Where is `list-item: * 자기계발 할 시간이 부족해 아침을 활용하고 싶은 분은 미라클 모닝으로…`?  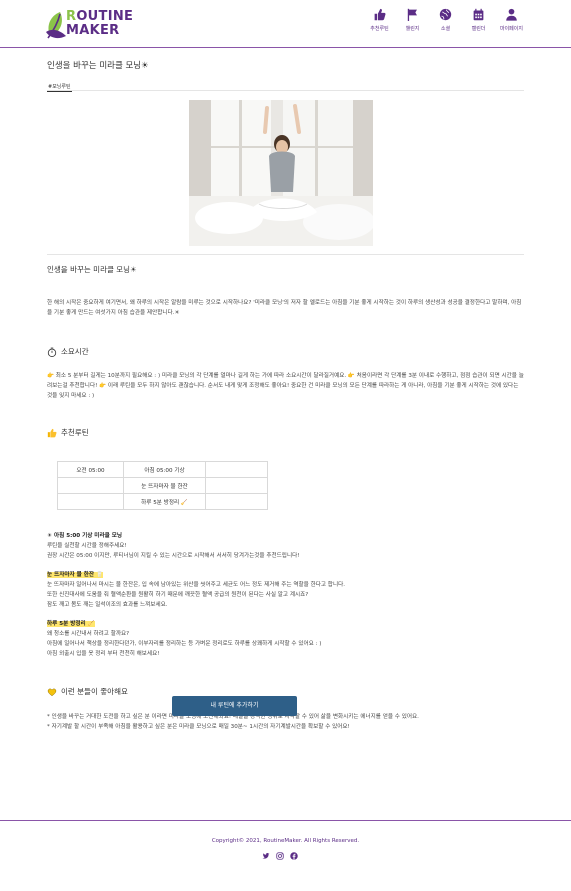 list-item: * 자기계발 할 시간이 부족해 아침을 활용하고 싶은 분은 미라클 모닝으로… is located at coordinates (198, 727).